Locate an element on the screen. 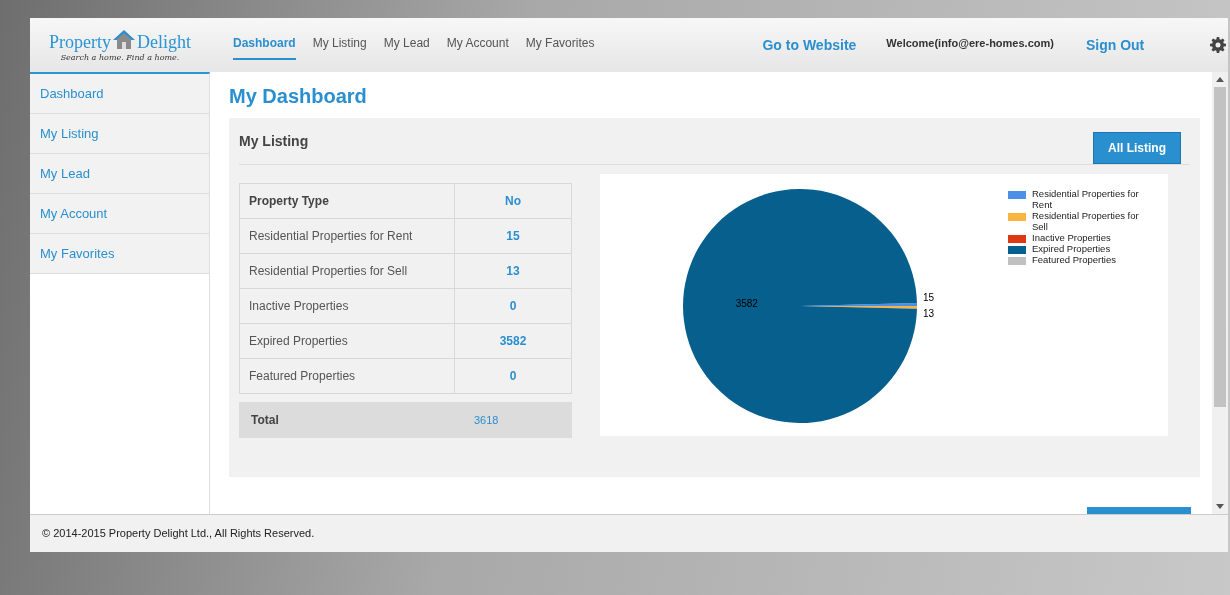  scroll-up-icon is located at coordinates (1220, 79).